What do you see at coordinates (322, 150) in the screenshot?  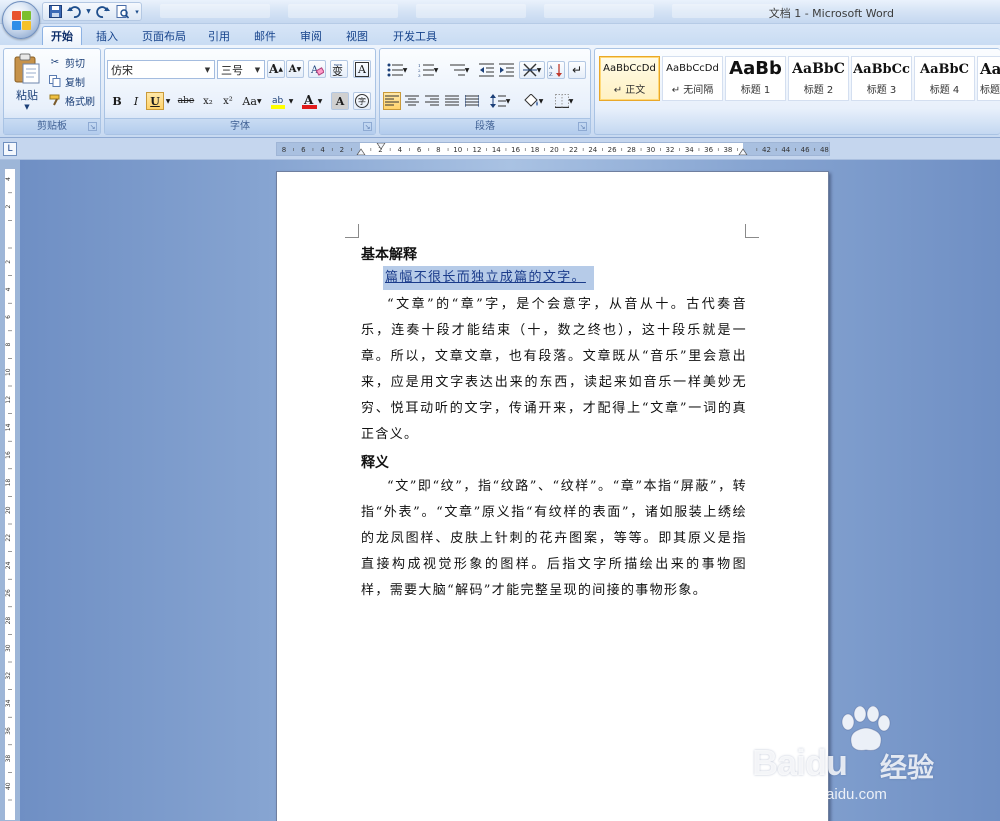 I see `ruler-label: 4` at bounding box center [322, 150].